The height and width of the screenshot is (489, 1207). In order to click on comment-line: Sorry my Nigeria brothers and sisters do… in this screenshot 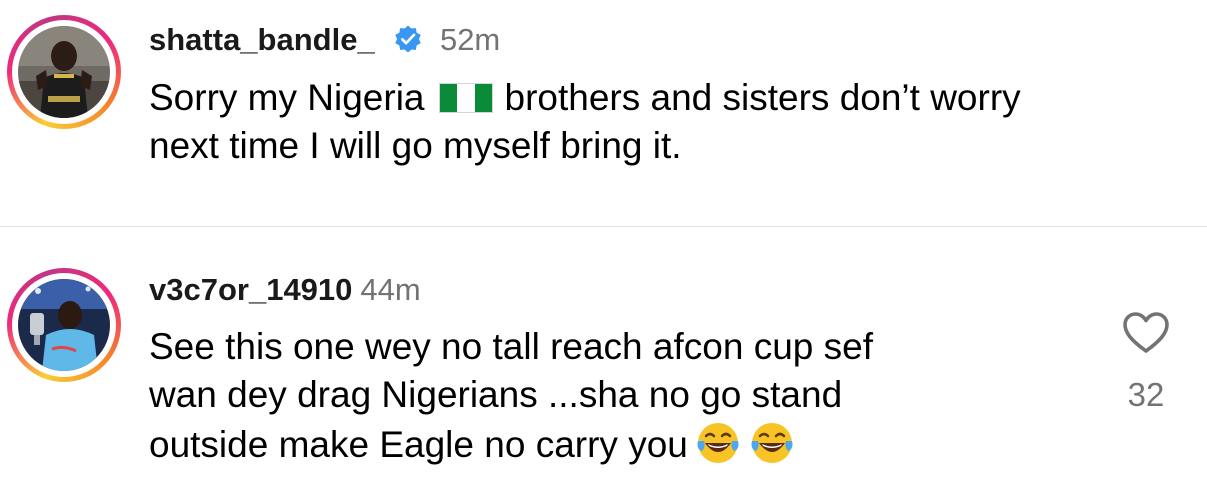, I will do `click(585, 98)`.